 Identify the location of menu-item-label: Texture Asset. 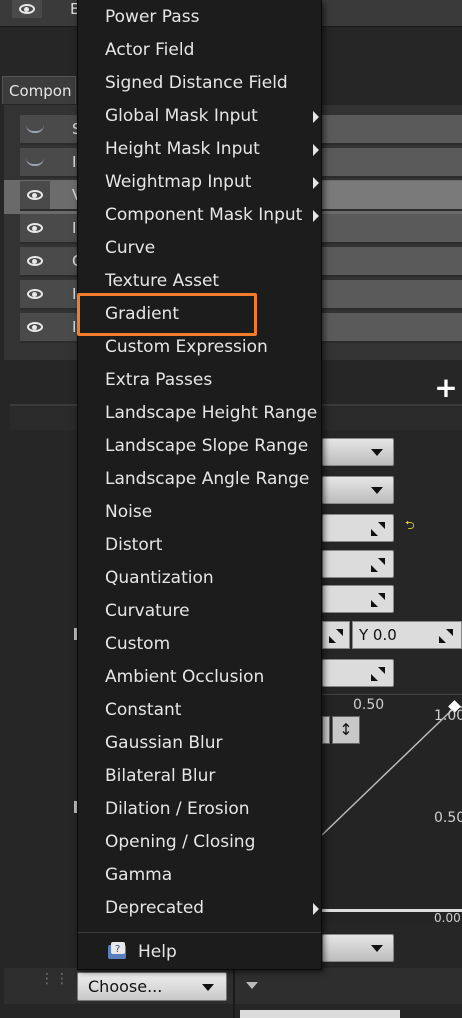
(162, 281).